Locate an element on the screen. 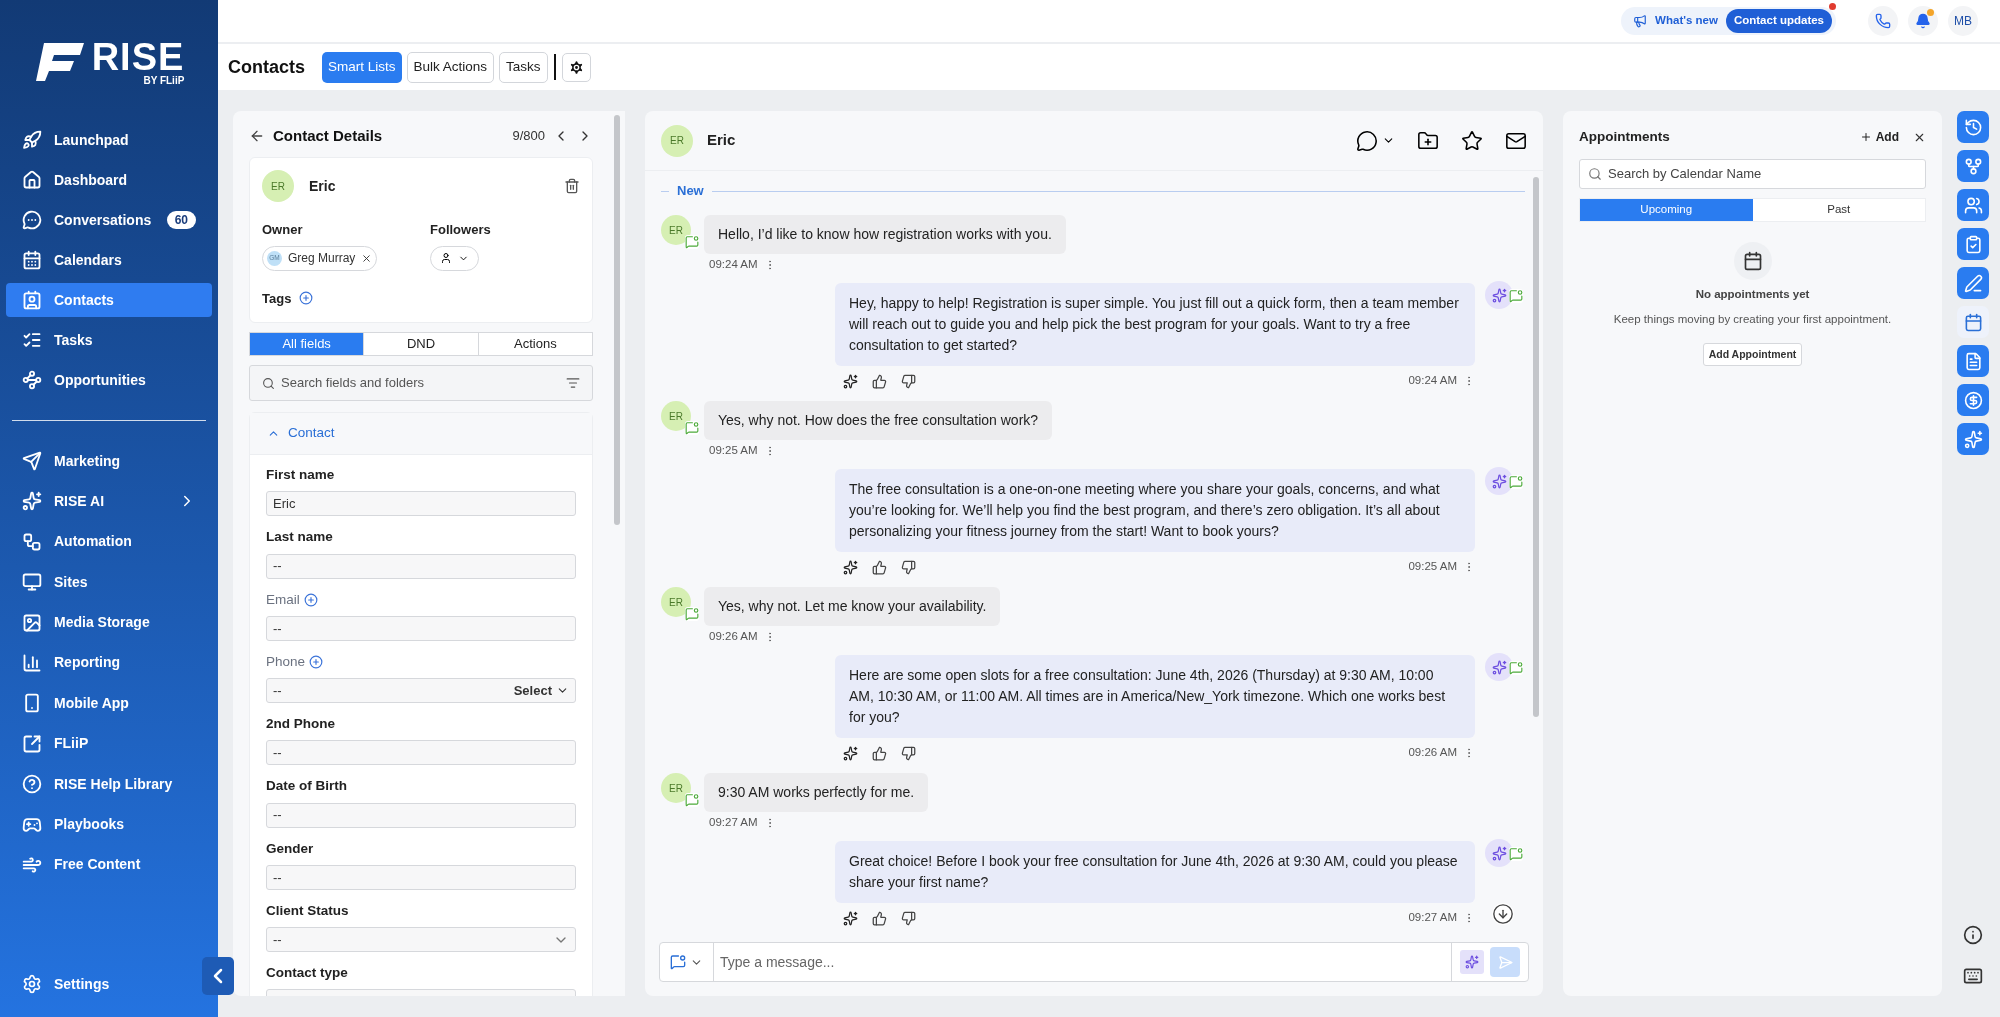 Image resolution: width=2000 pixels, height=1017 pixels. nav-item: Marketing is located at coordinates (109, 461).